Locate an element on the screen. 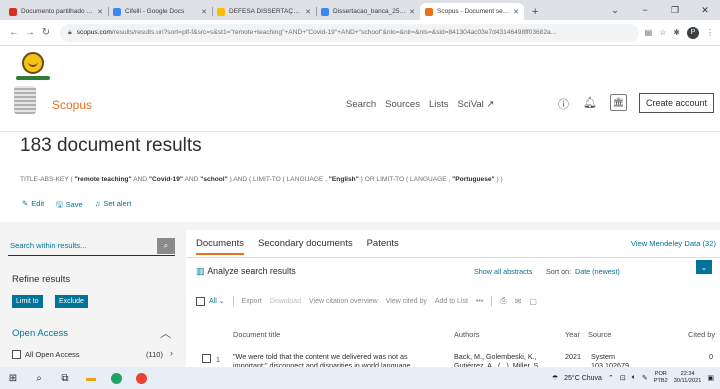 This screenshot has width=720, height=389. citation-overview-button: View citation overview is located at coordinates (343, 301).